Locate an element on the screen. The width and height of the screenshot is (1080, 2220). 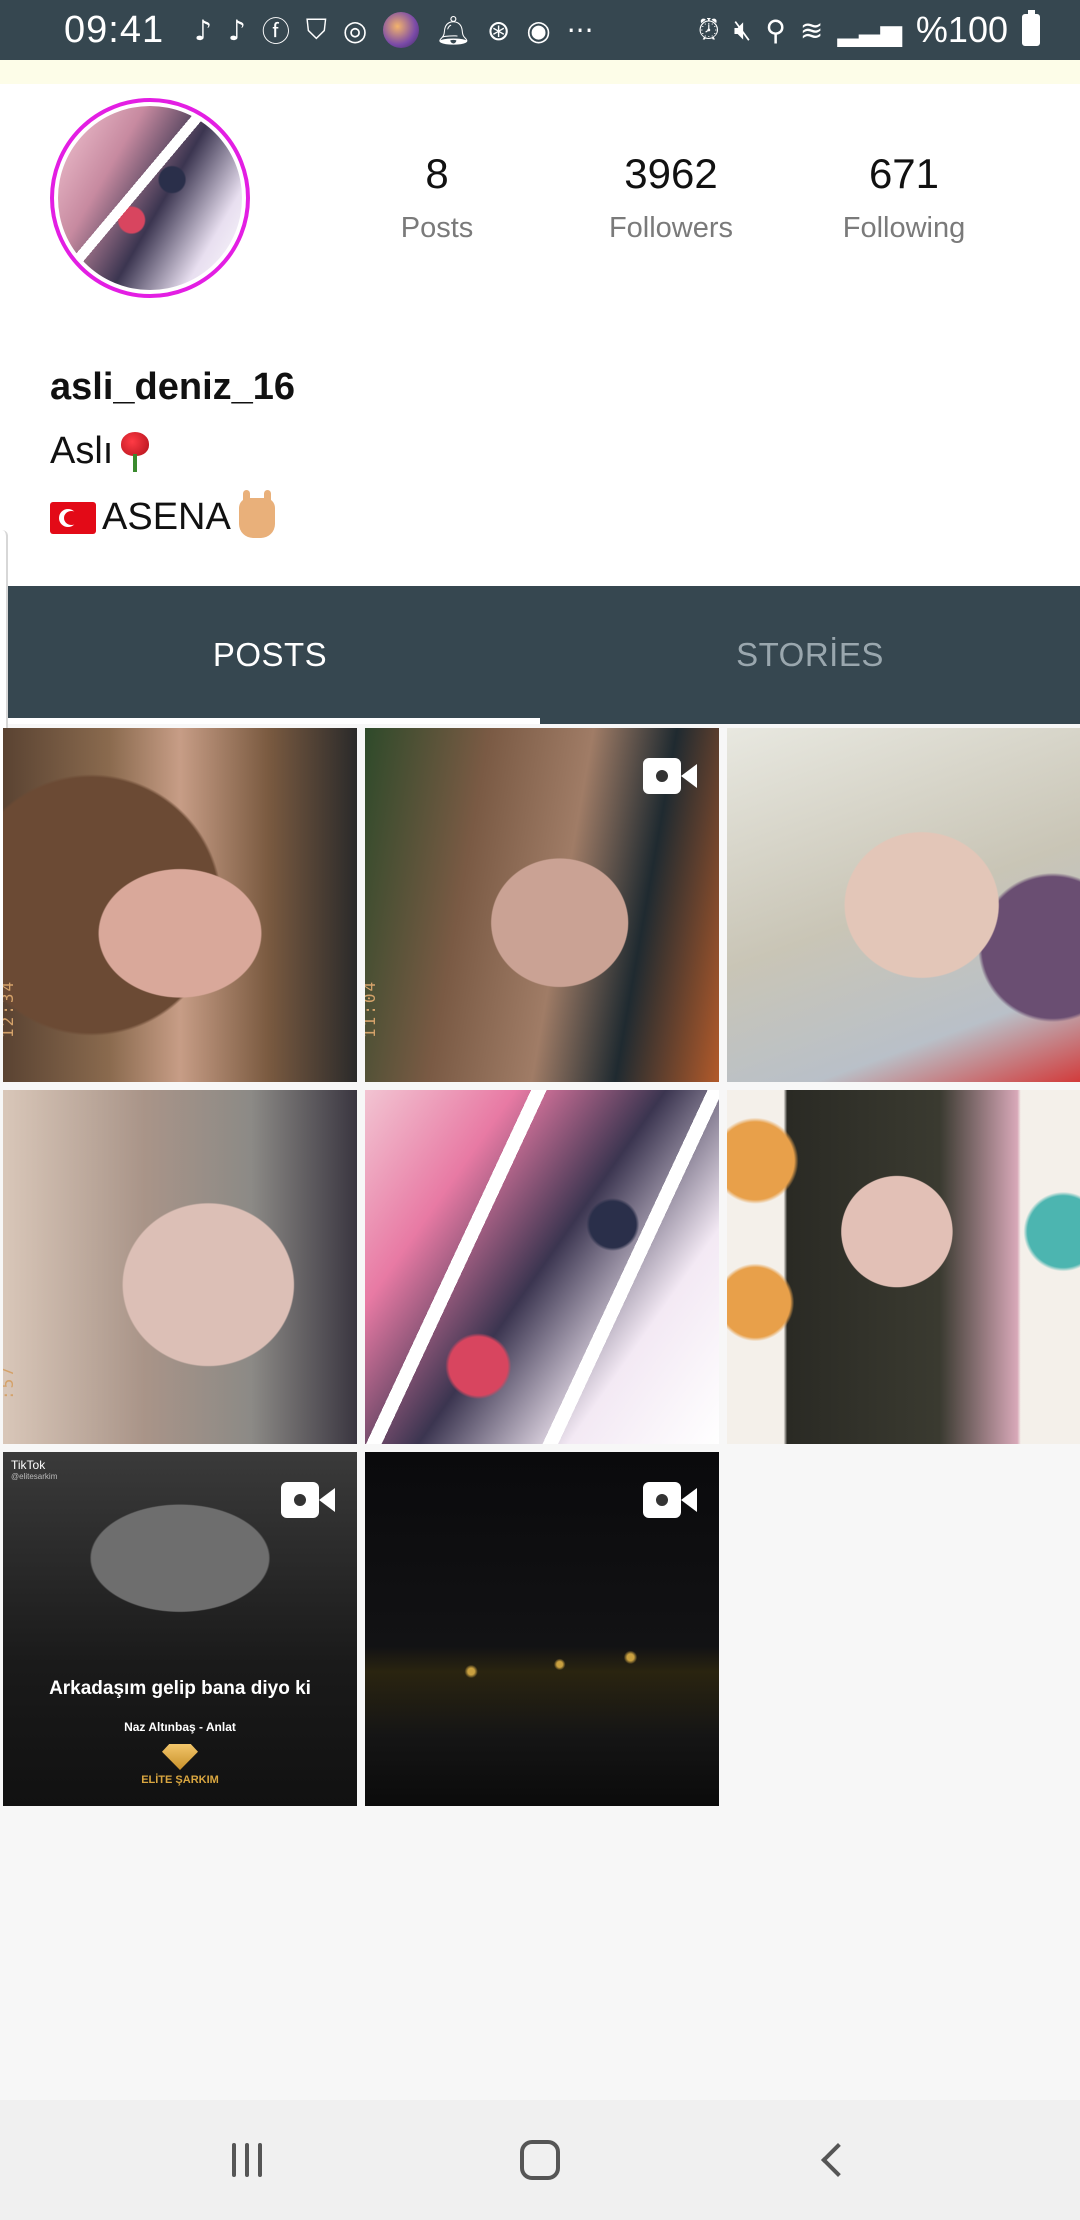
bio-line-1: Aslı is located at coordinates (100, 451).